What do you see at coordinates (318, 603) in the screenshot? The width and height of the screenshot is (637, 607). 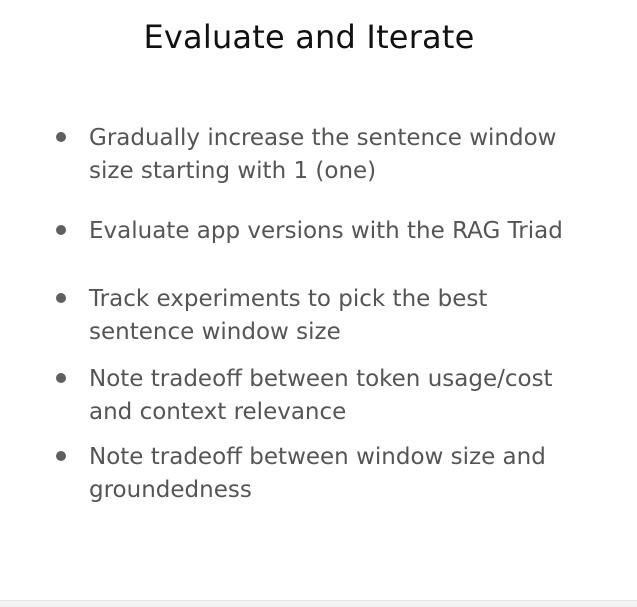 I see `bottom-border` at bounding box center [318, 603].